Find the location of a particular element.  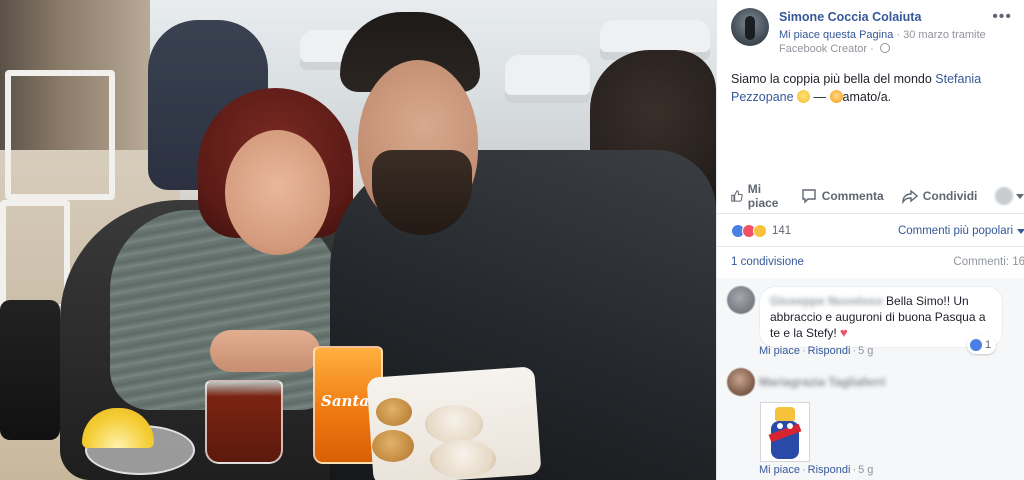

post-stats: 1 condivisione Commenti: 16 is located at coordinates (877, 262).